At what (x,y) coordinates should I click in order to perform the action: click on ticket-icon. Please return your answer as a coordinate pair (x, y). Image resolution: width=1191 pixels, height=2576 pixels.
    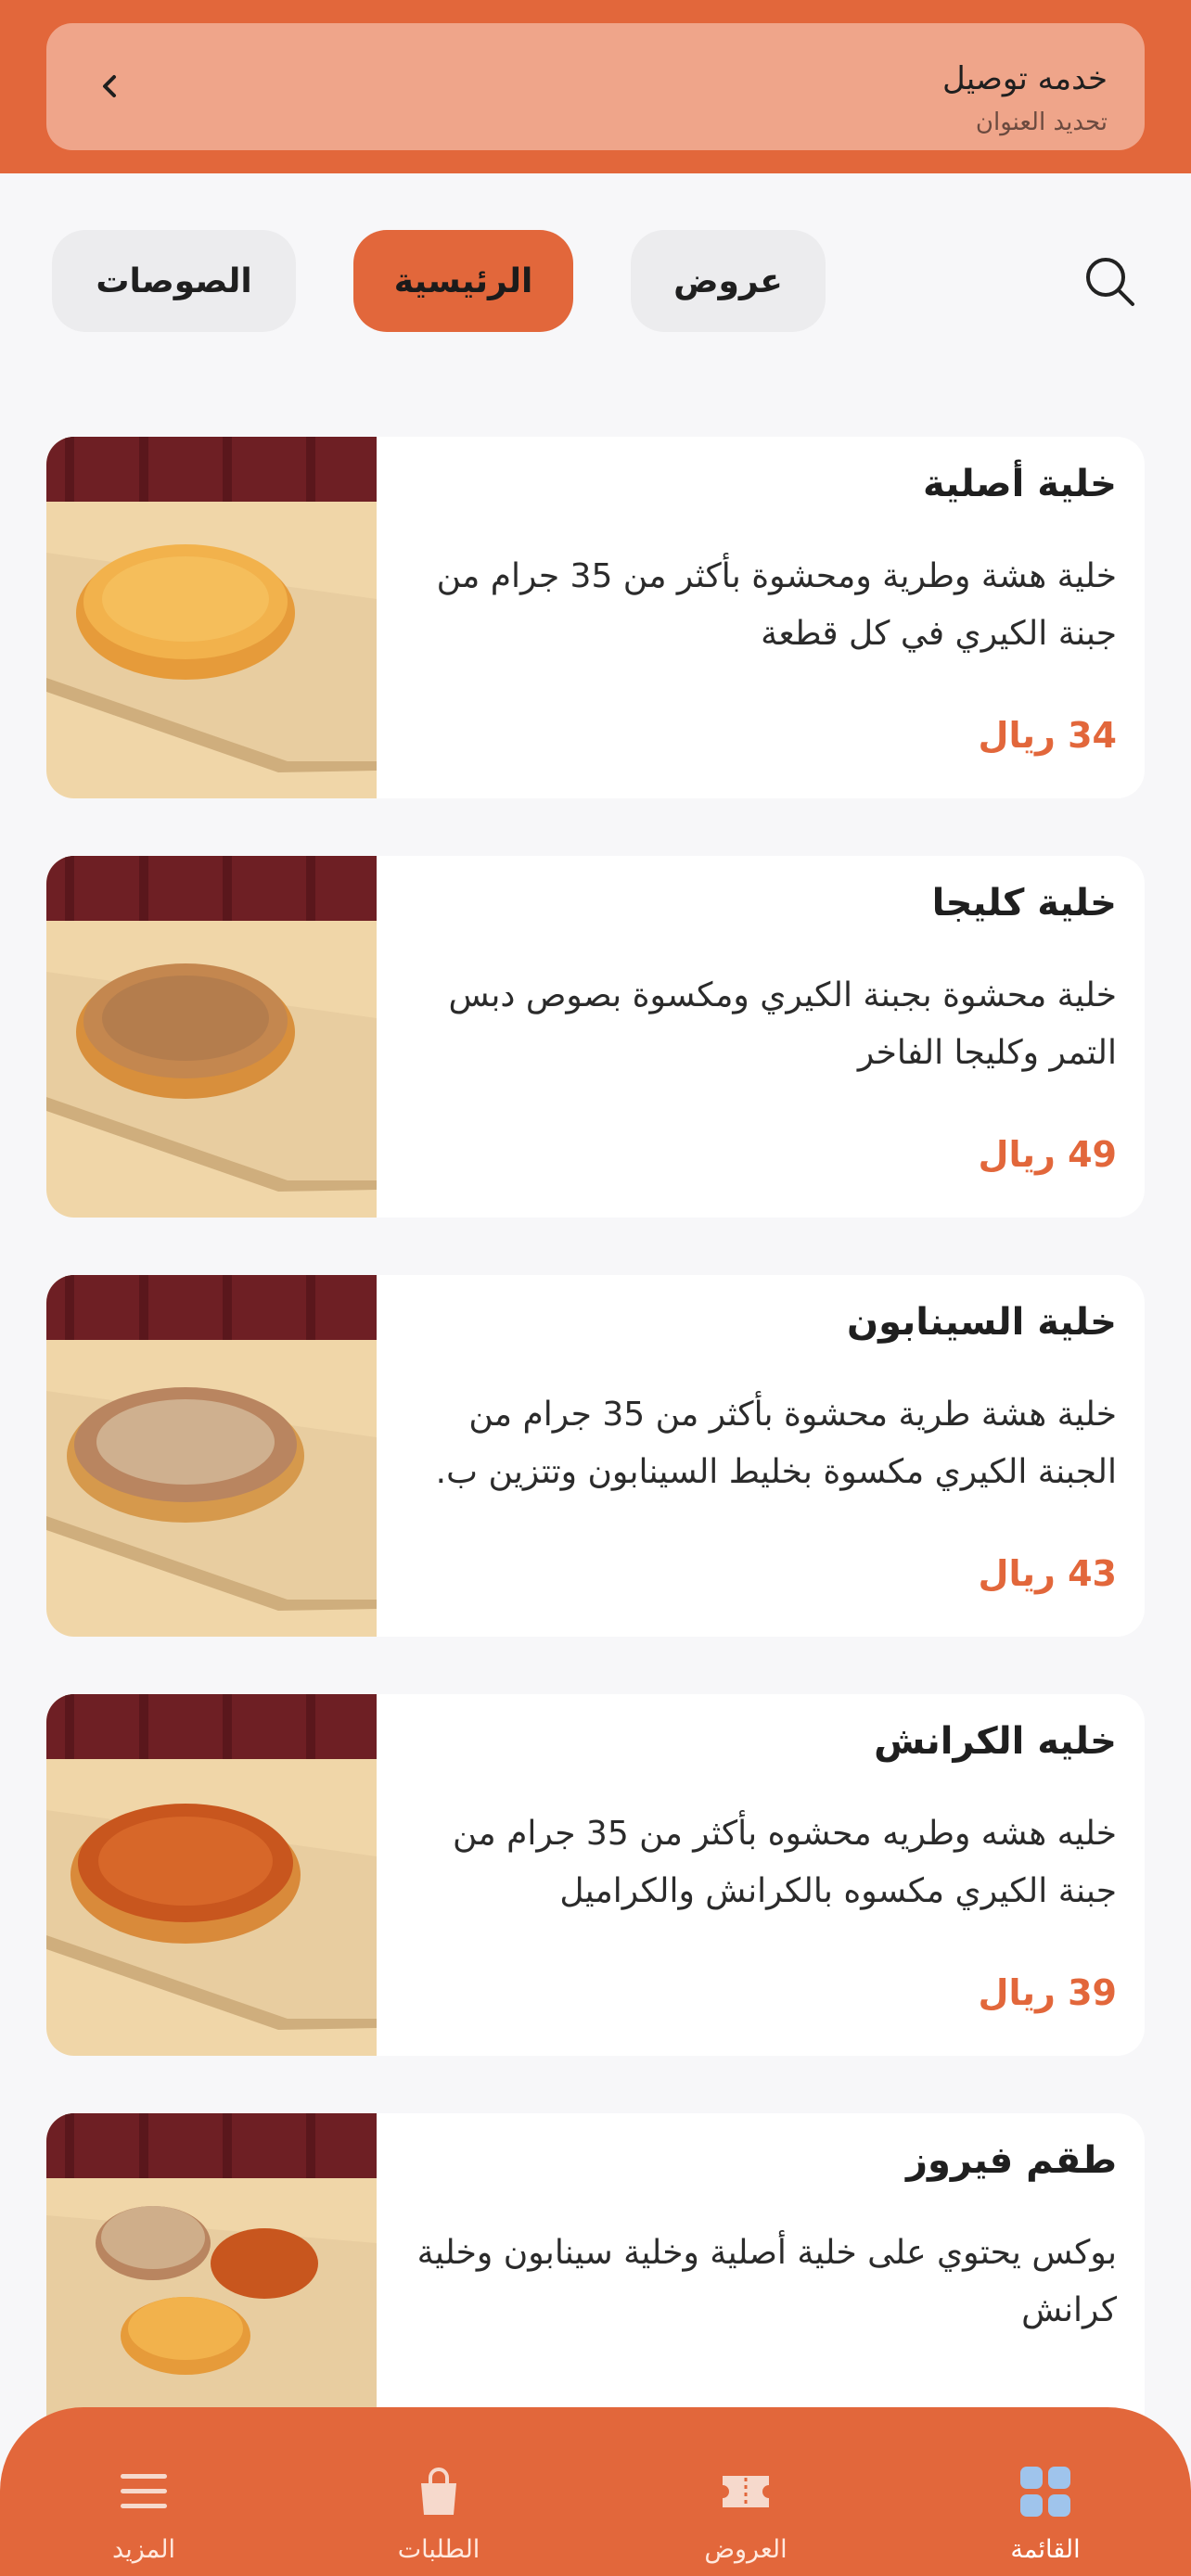
    Looking at the image, I should click on (746, 2492).